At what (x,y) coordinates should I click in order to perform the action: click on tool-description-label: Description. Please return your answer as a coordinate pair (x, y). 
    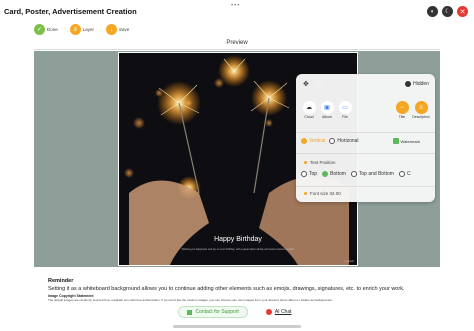
    Looking at the image, I should click on (421, 117).